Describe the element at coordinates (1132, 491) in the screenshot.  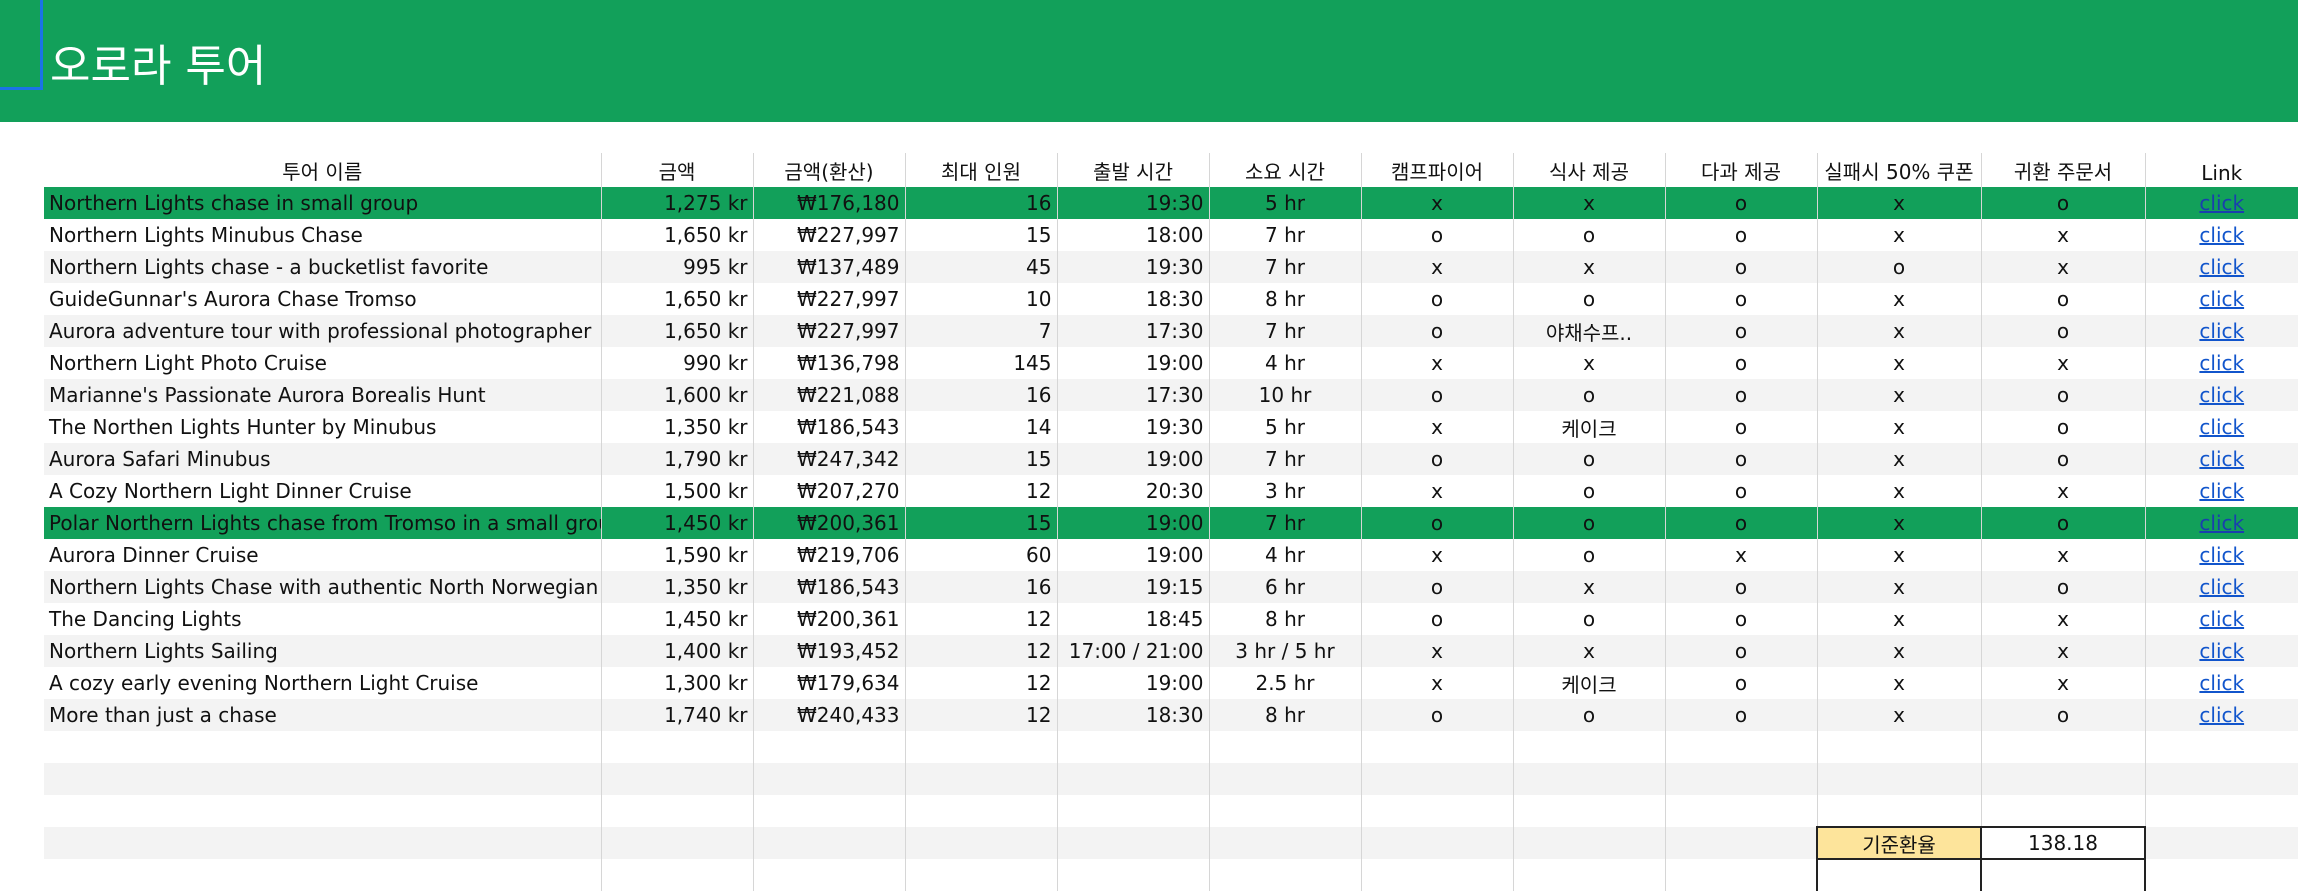
I see `cell-depart: 20:30` at that location.